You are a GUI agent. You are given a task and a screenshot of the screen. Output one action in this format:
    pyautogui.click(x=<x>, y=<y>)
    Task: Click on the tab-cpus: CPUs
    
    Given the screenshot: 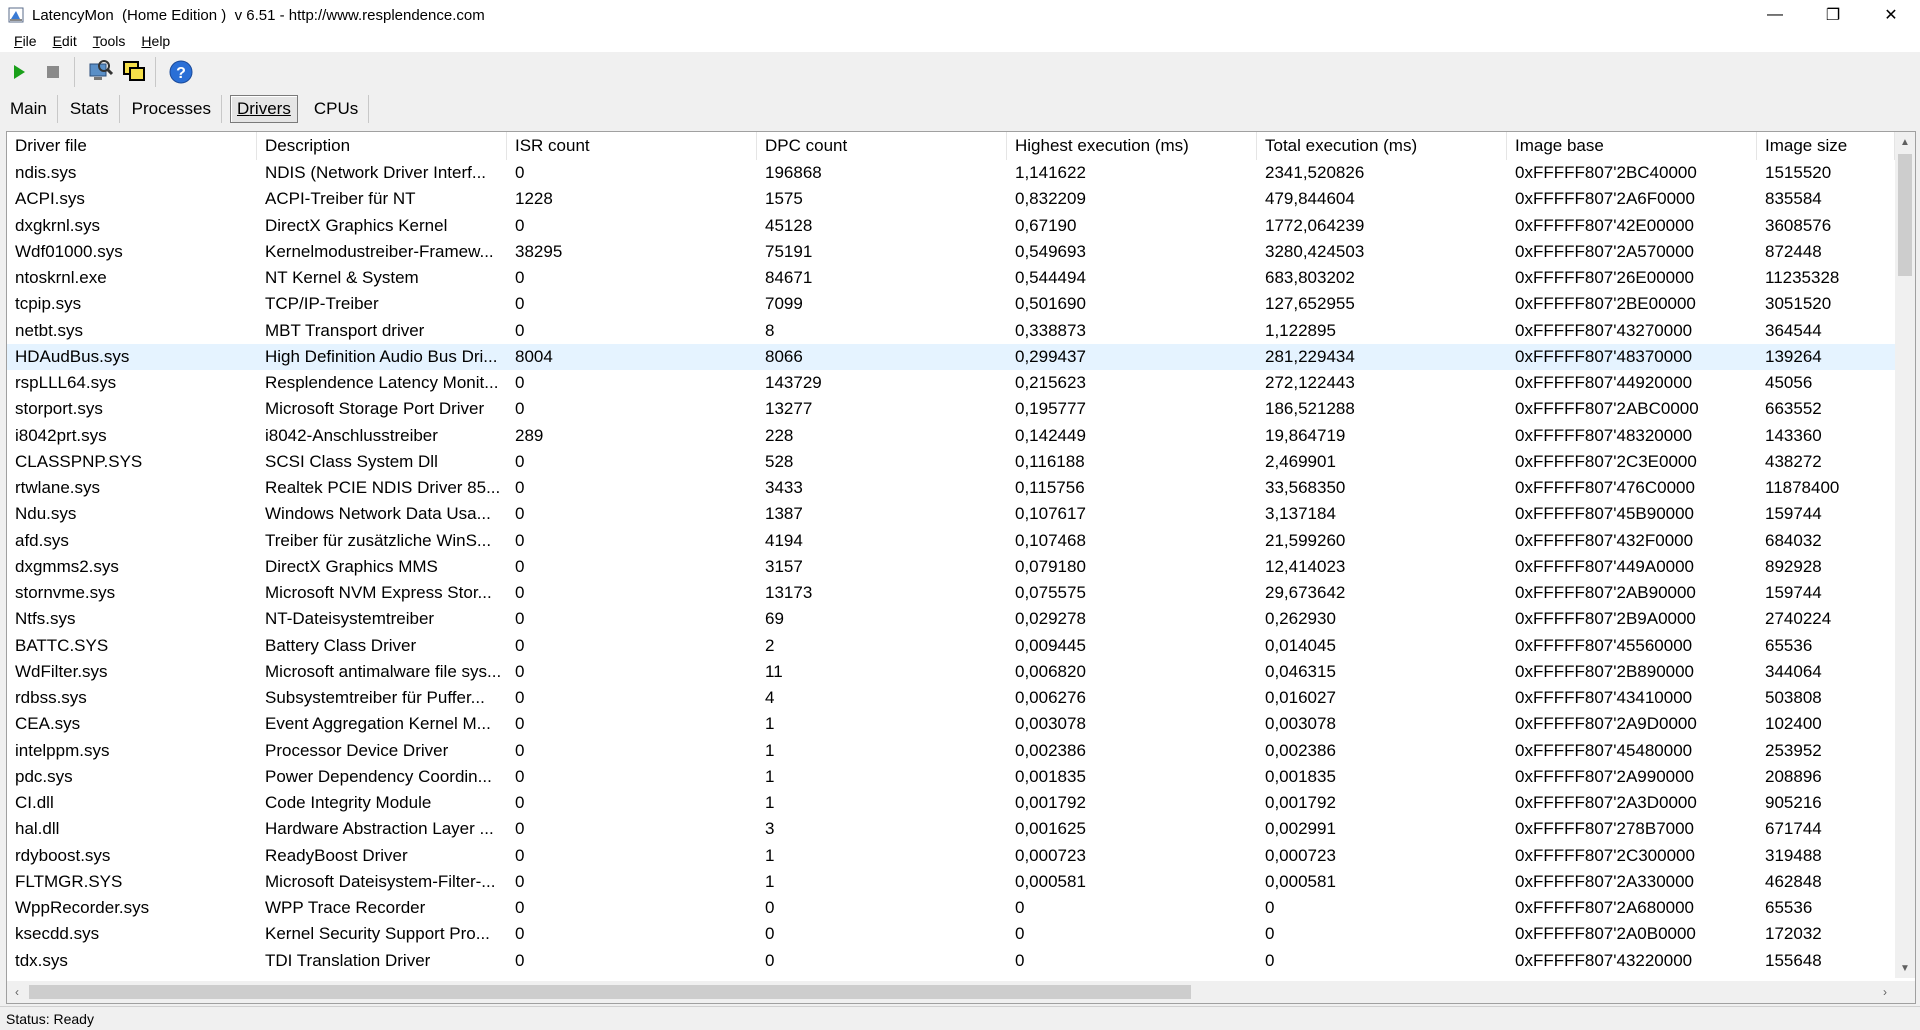 What is the action you would take?
    pyautogui.click(x=337, y=109)
    